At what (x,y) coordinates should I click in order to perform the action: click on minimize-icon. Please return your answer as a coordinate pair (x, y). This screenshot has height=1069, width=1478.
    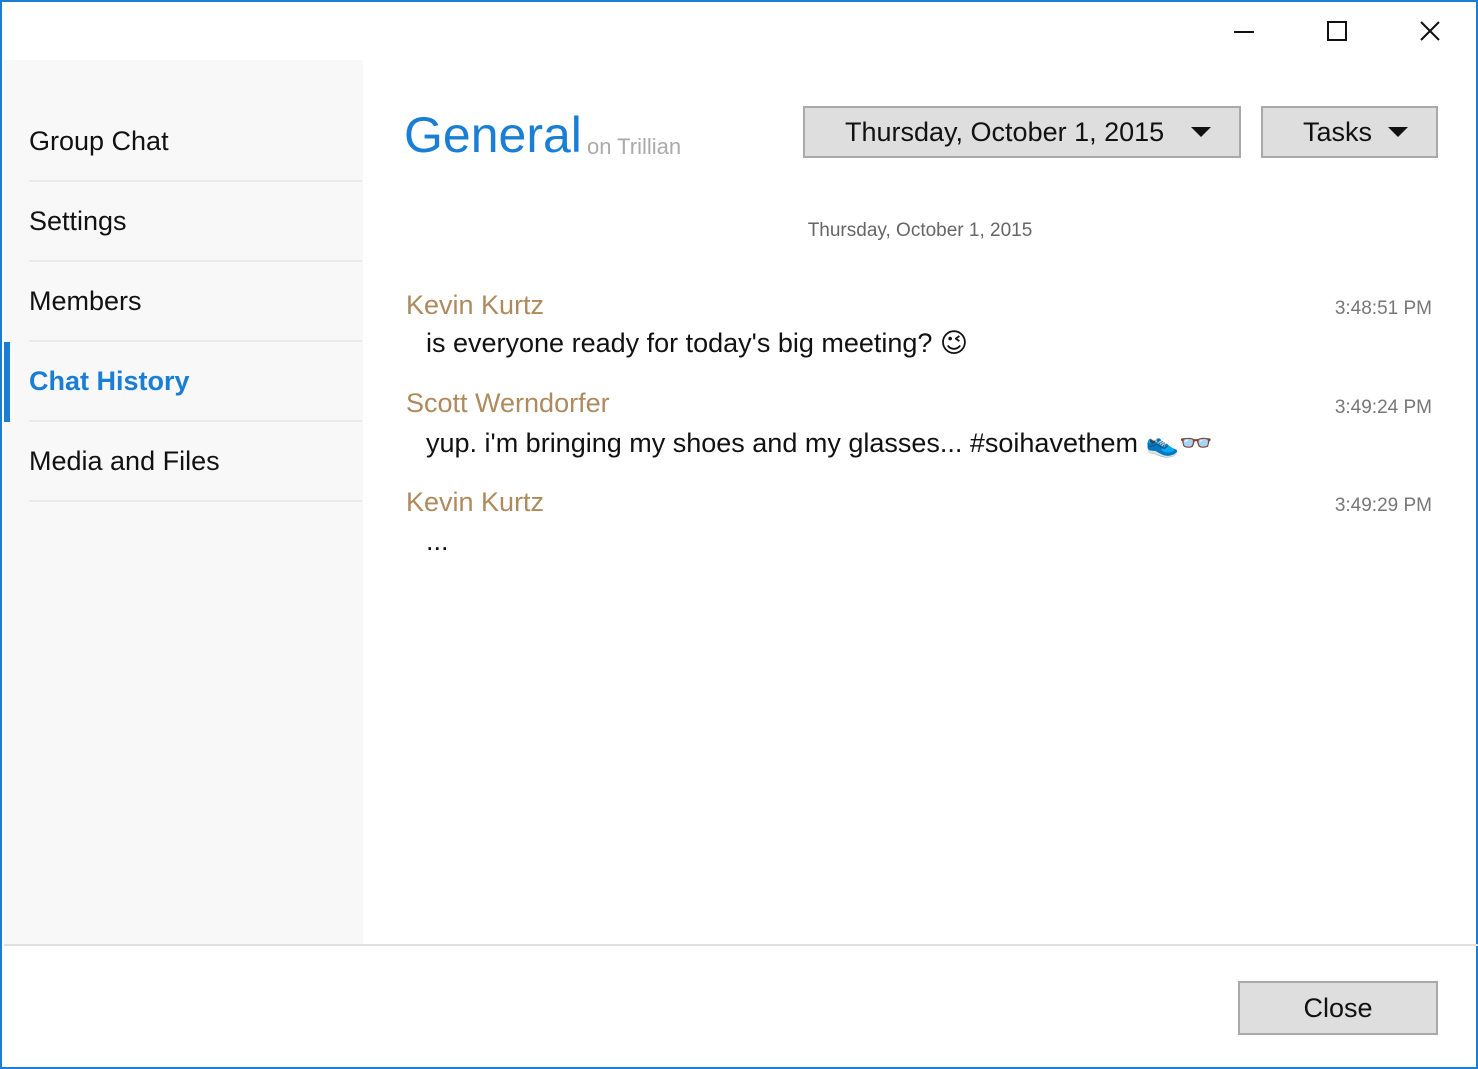
    Looking at the image, I should click on (1244, 32).